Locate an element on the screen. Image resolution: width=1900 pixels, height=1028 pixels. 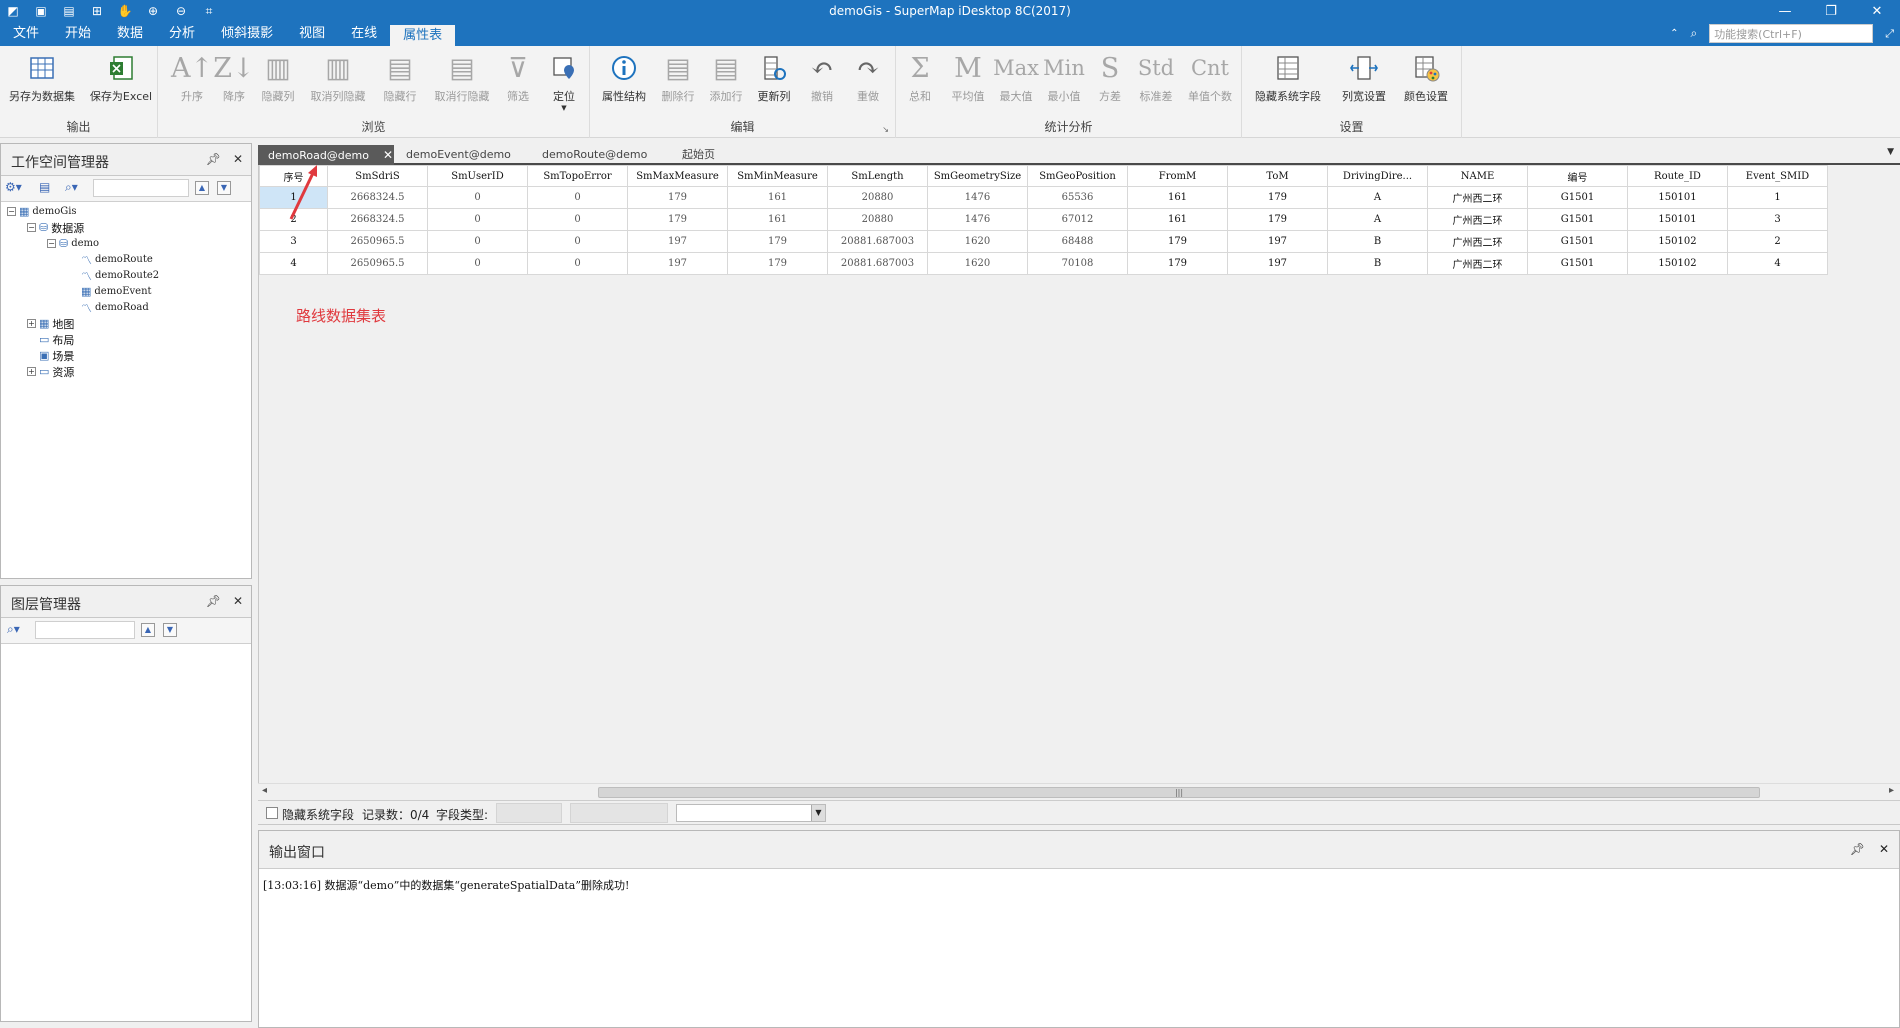
tree-node-demoroute2: 〽 demoRoute2 is located at coordinates (120, 275).